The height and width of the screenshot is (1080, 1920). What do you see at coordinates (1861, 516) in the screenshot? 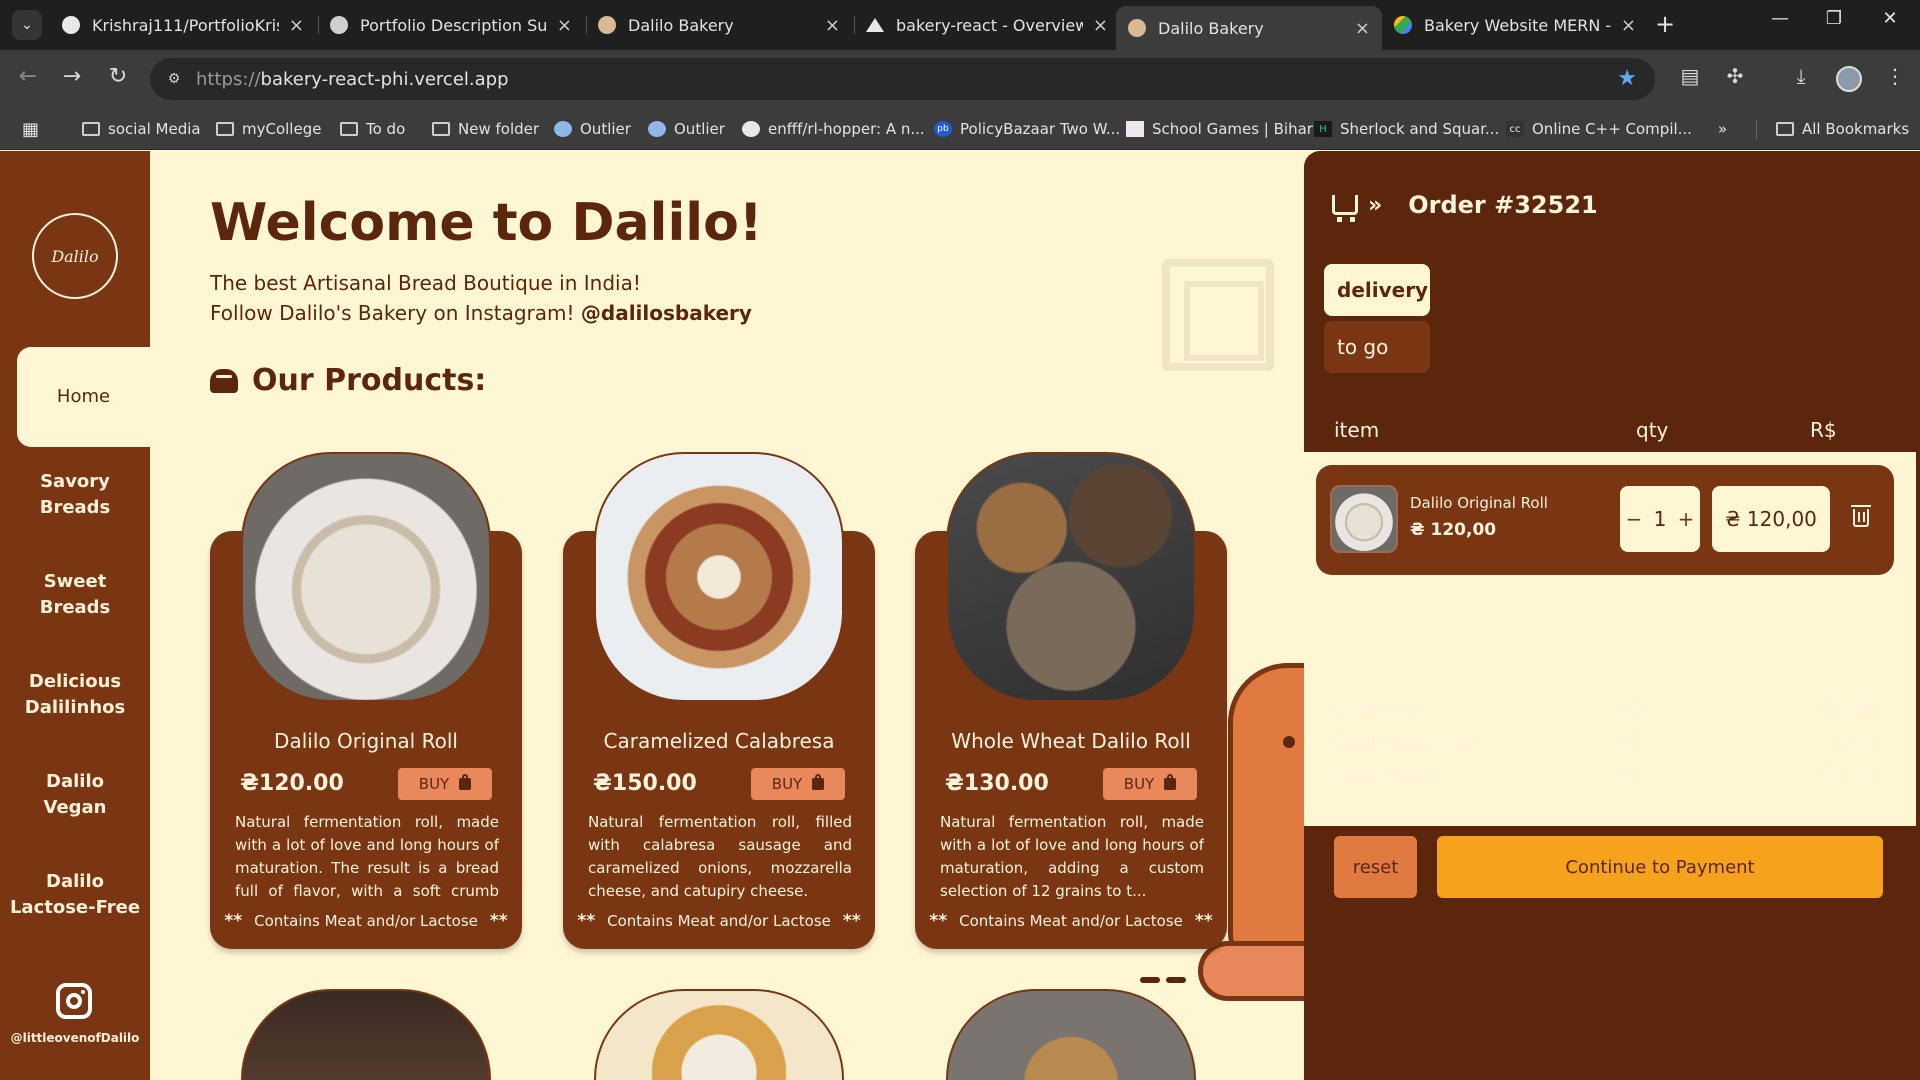
I see `trash-icon` at bounding box center [1861, 516].